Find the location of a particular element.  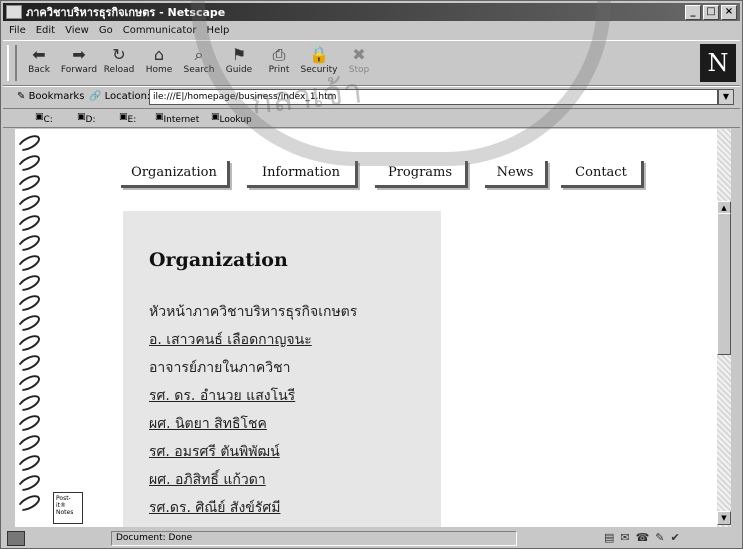

component-bar-icons: ▤✉☎✎✔ is located at coordinates (669, 537).